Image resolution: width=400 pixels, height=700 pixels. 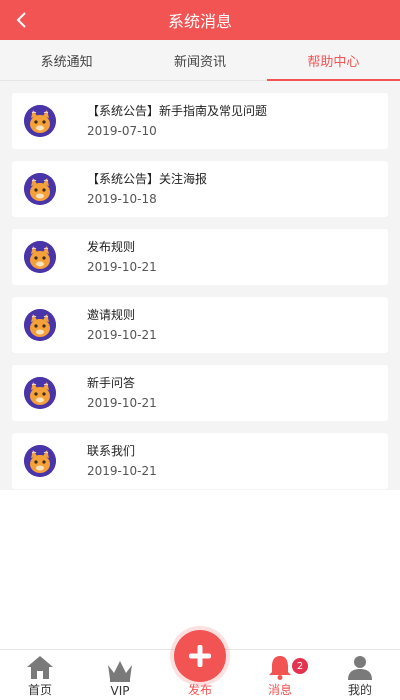 I want to click on tabbar-home: 首页, so click(x=40, y=675).